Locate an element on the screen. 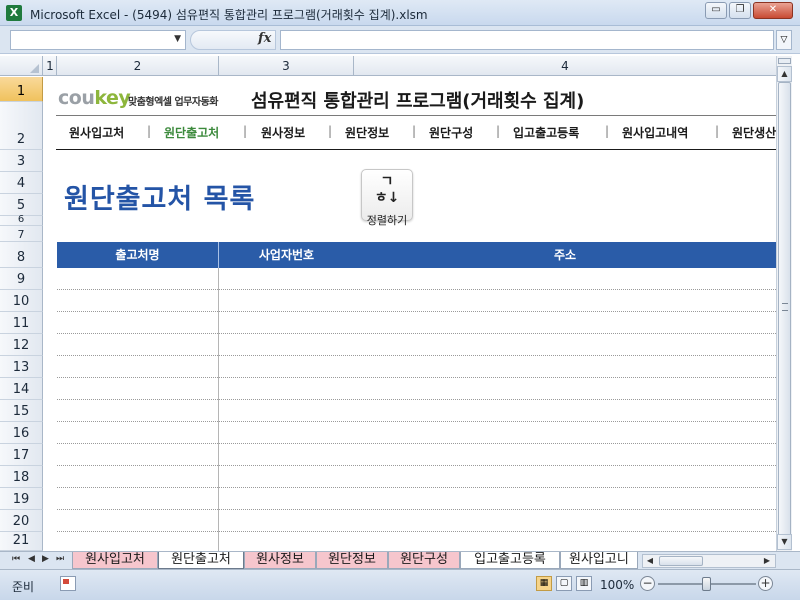 This screenshot has width=800, height=600. formula-bar: ▼ fx ▽ is located at coordinates (400, 40).